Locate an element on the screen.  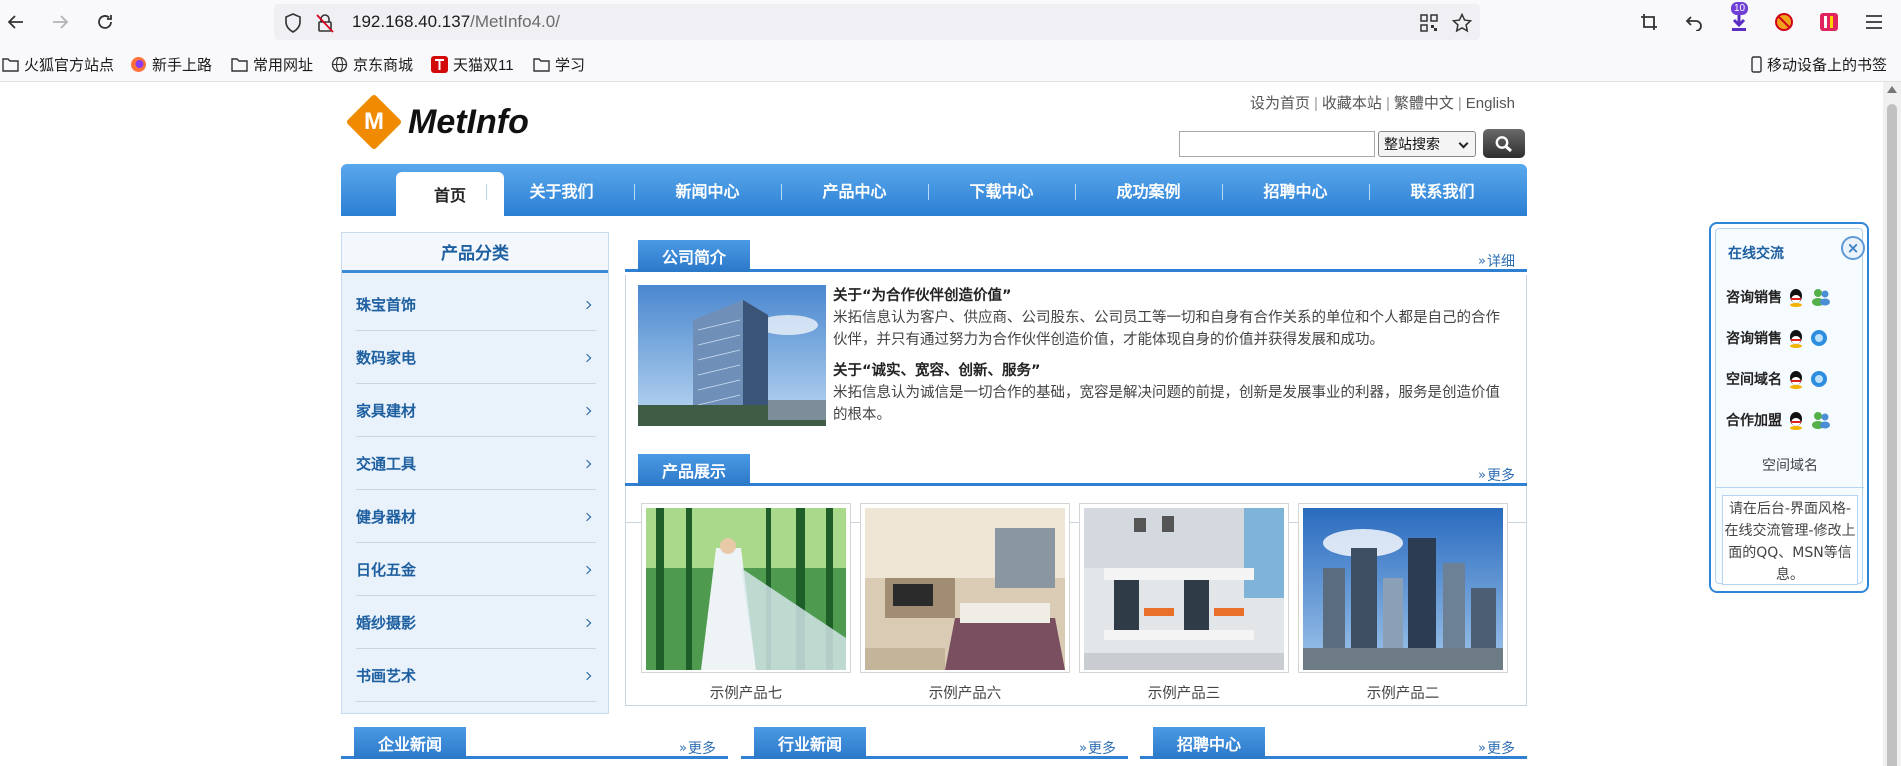
bookmark-item: 新手上路 is located at coordinates (171, 64).